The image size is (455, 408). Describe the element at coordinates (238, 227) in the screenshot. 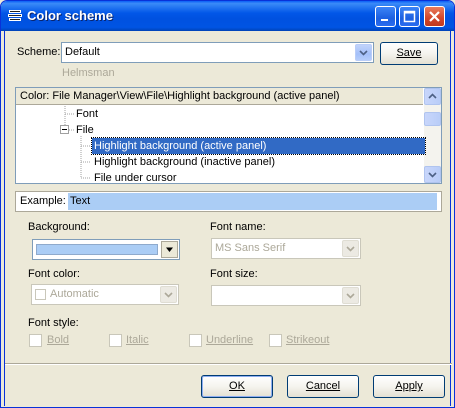

I see `font-name-label: Font name:` at that location.